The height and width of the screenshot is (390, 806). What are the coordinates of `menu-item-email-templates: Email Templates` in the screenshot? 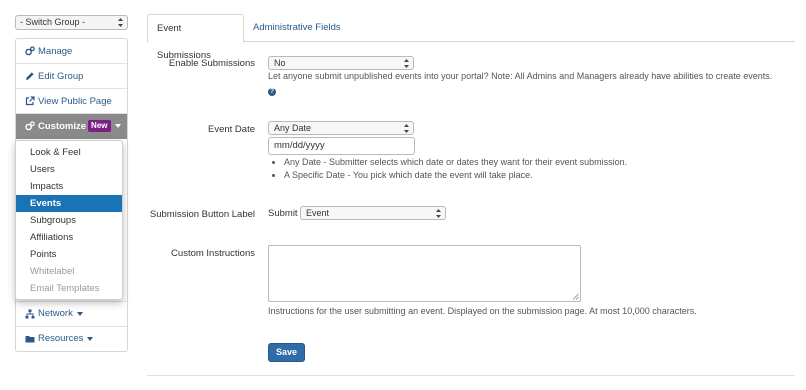 It's located at (69, 288).